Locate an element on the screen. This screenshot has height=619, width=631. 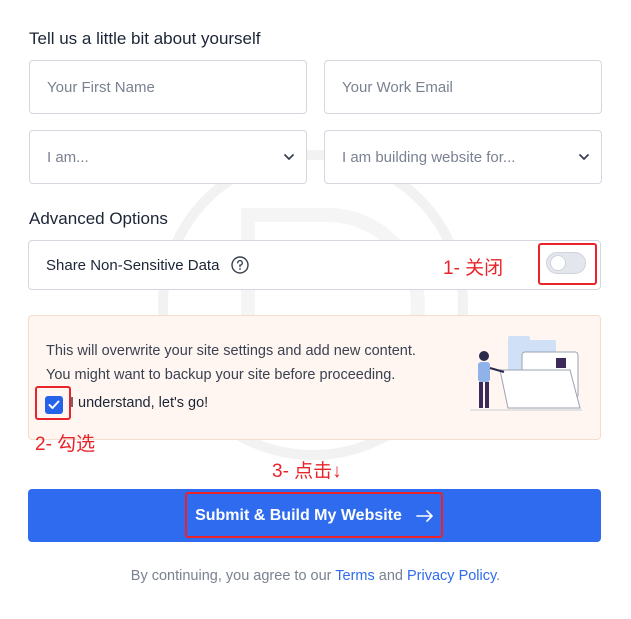
terms-prefix: By continuing, you agree to our is located at coordinates (233, 576).